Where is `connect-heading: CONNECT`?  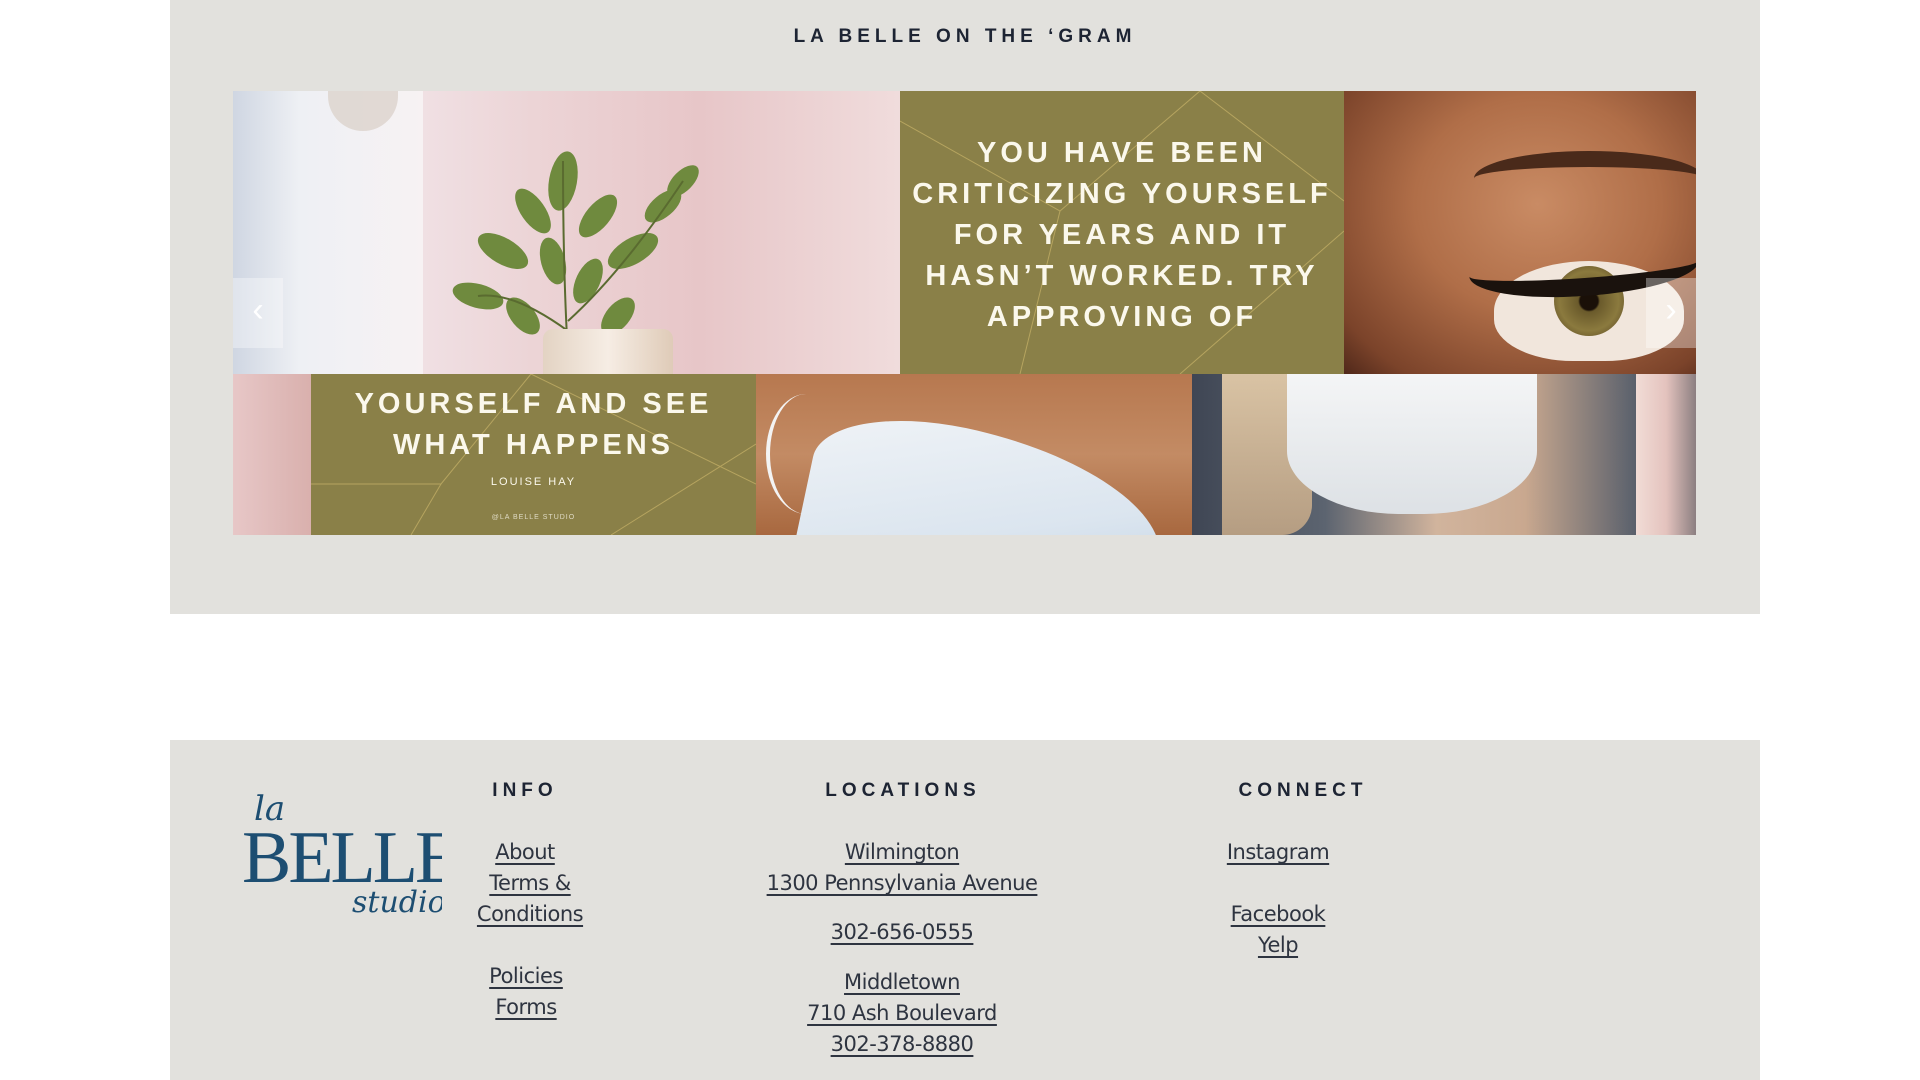 connect-heading: CONNECT is located at coordinates (1303, 790).